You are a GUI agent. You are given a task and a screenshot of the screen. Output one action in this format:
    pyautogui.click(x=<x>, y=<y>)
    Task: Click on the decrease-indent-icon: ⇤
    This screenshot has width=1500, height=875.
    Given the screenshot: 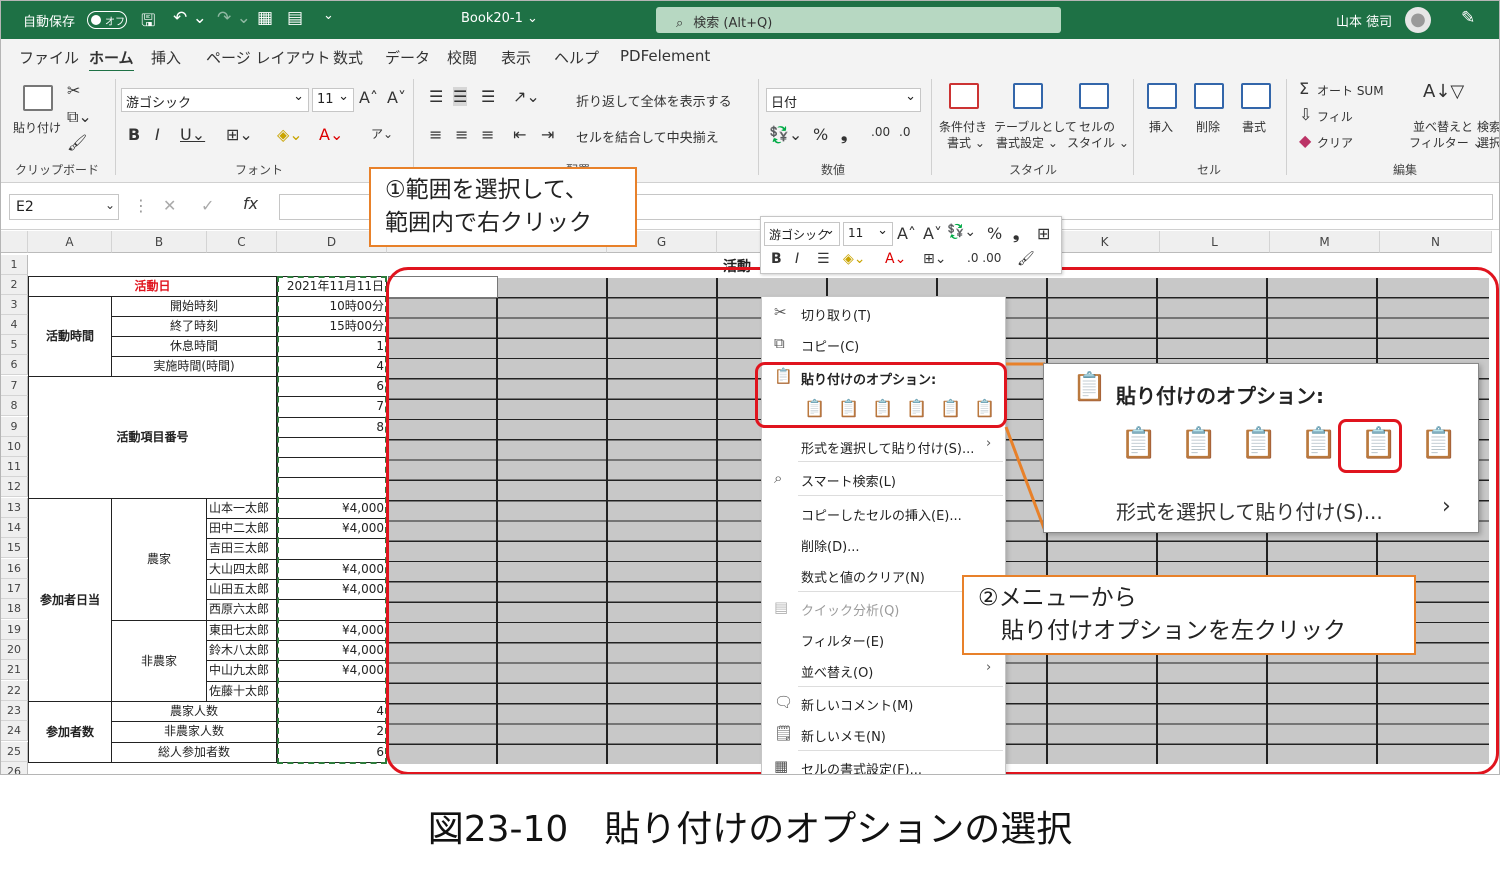 What is the action you would take?
    pyautogui.click(x=519, y=134)
    